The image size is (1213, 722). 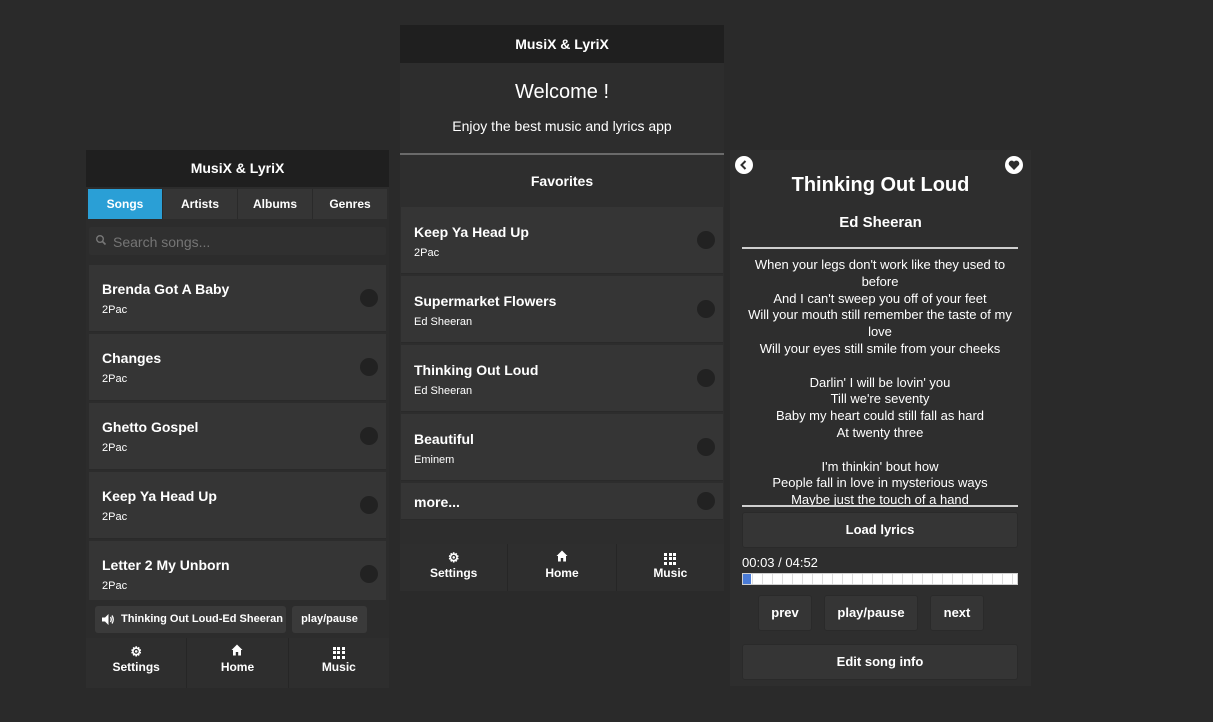 What do you see at coordinates (275, 204) in the screenshot?
I see `tab-albums: Albums` at bounding box center [275, 204].